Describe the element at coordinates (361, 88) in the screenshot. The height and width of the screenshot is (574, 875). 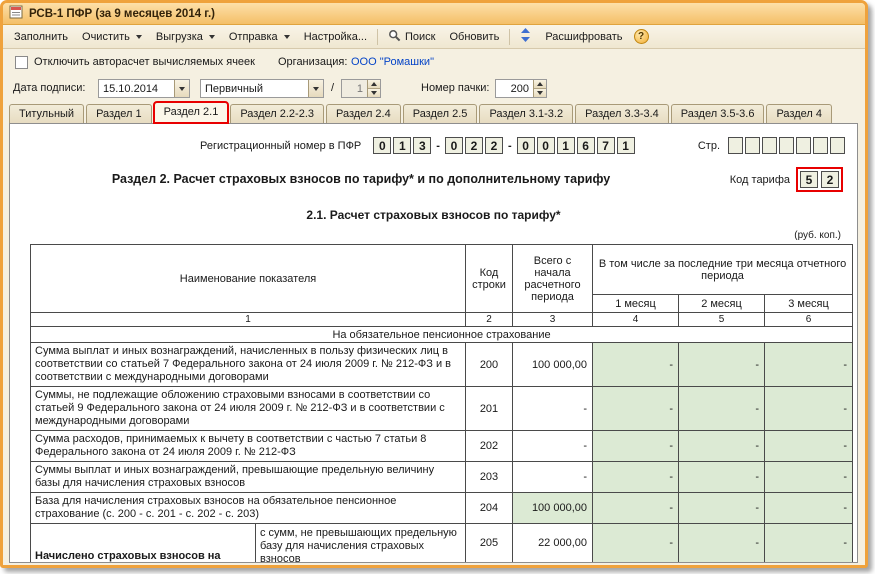
I see `revision-number-stepper: 1` at that location.